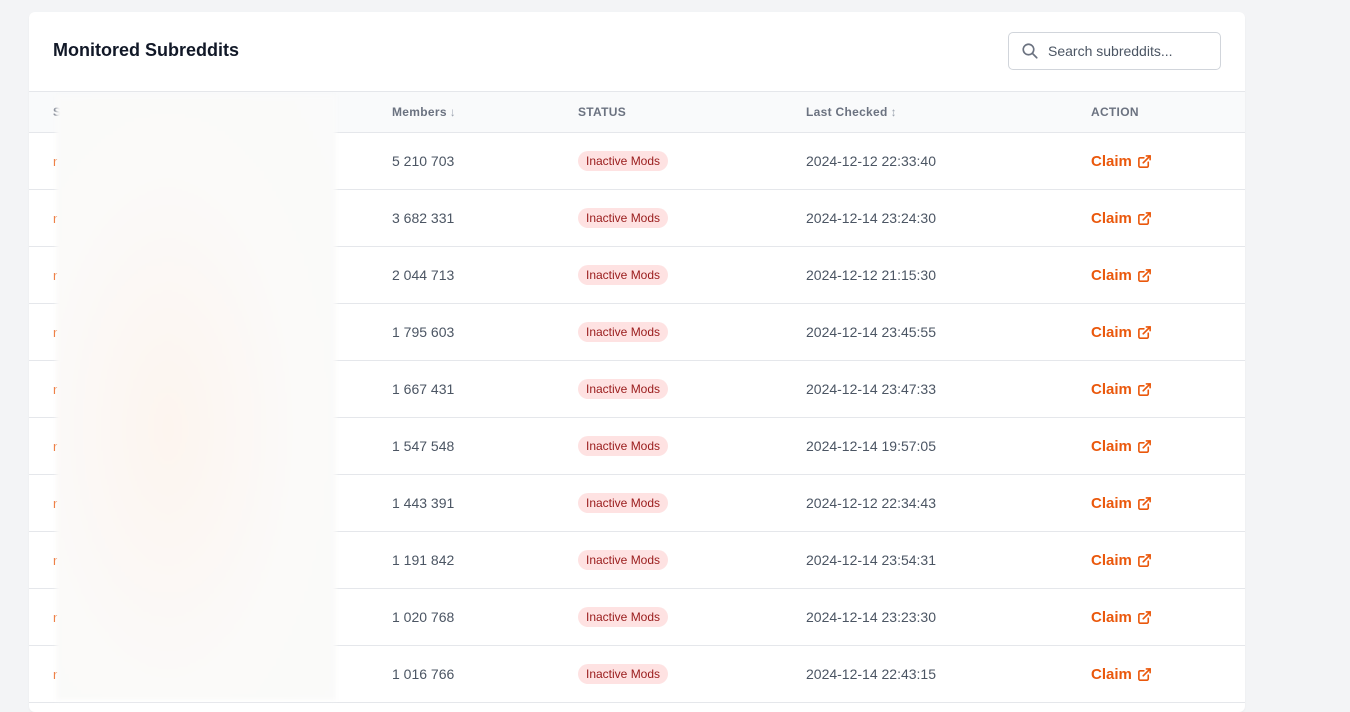 The width and height of the screenshot is (1350, 712). What do you see at coordinates (871, 560) in the screenshot?
I see `last-checked-cell: 2024-12-14 23:54:31` at bounding box center [871, 560].